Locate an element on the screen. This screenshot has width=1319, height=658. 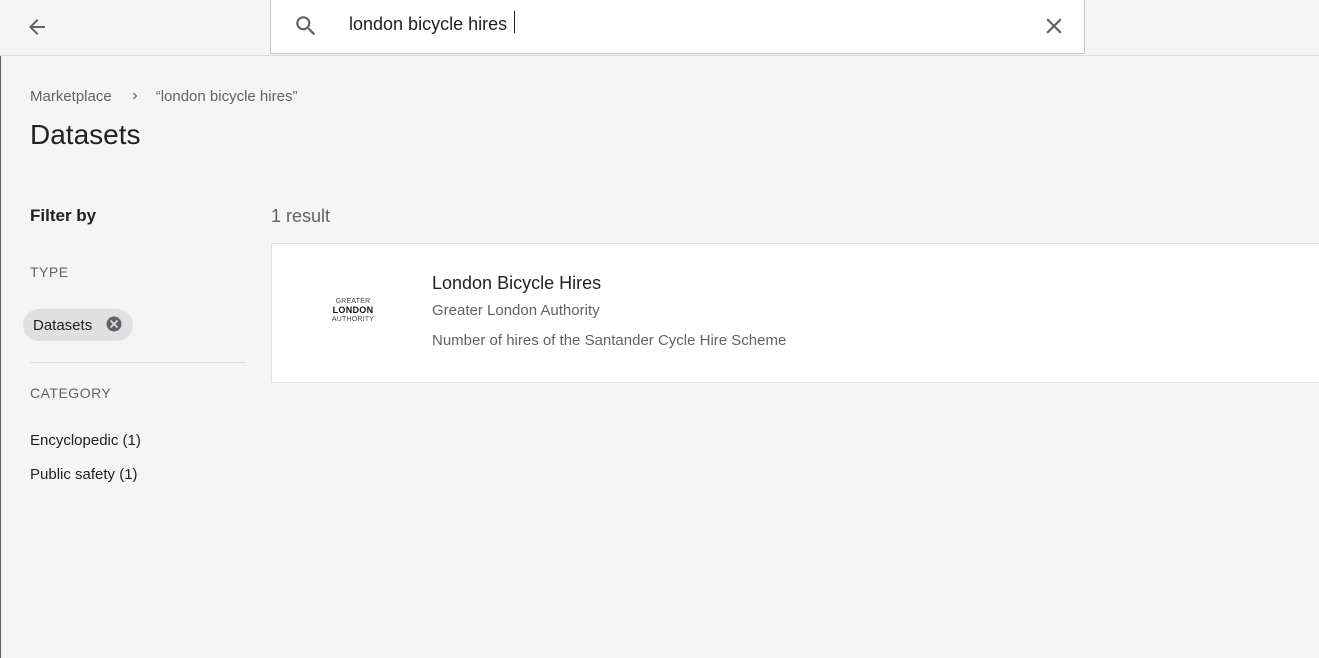
chip-label: Datasets is located at coordinates (63, 325).